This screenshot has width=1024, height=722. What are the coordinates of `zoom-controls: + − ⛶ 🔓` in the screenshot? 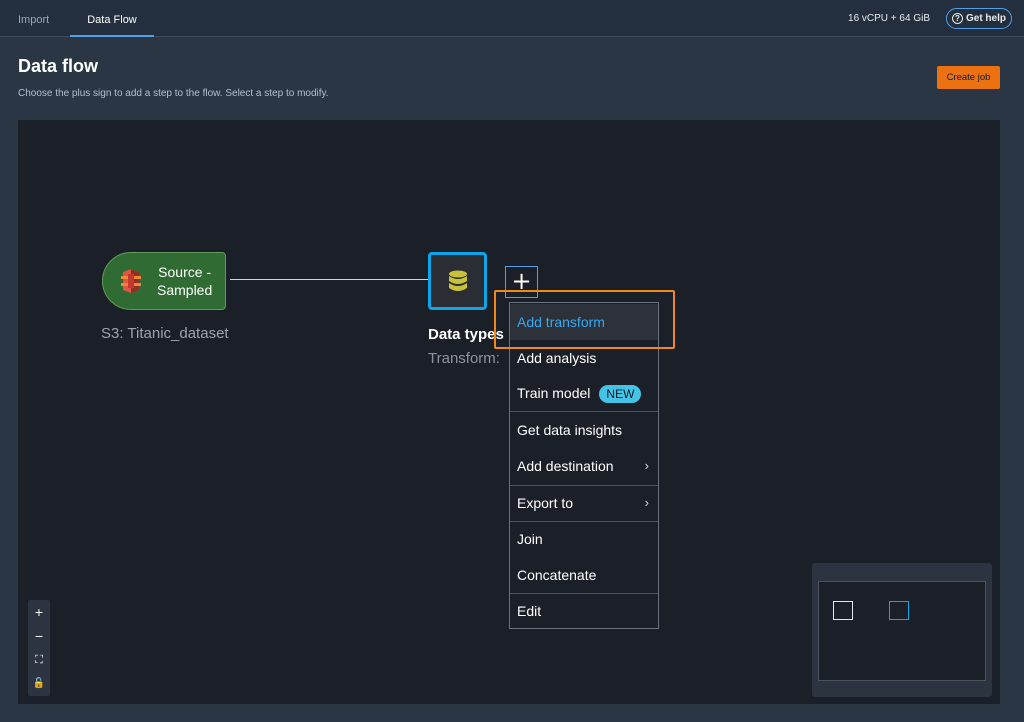 It's located at (39, 648).